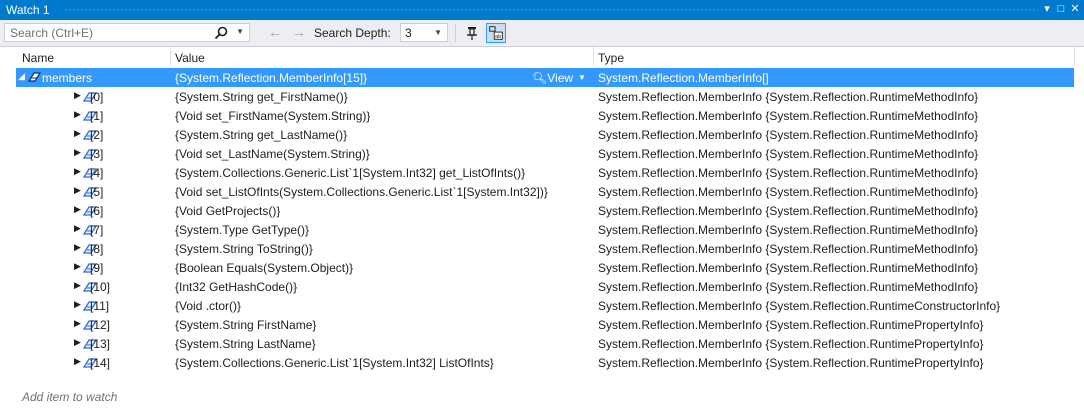 This screenshot has width=1084, height=410. I want to click on pin-icon, so click(472, 33).